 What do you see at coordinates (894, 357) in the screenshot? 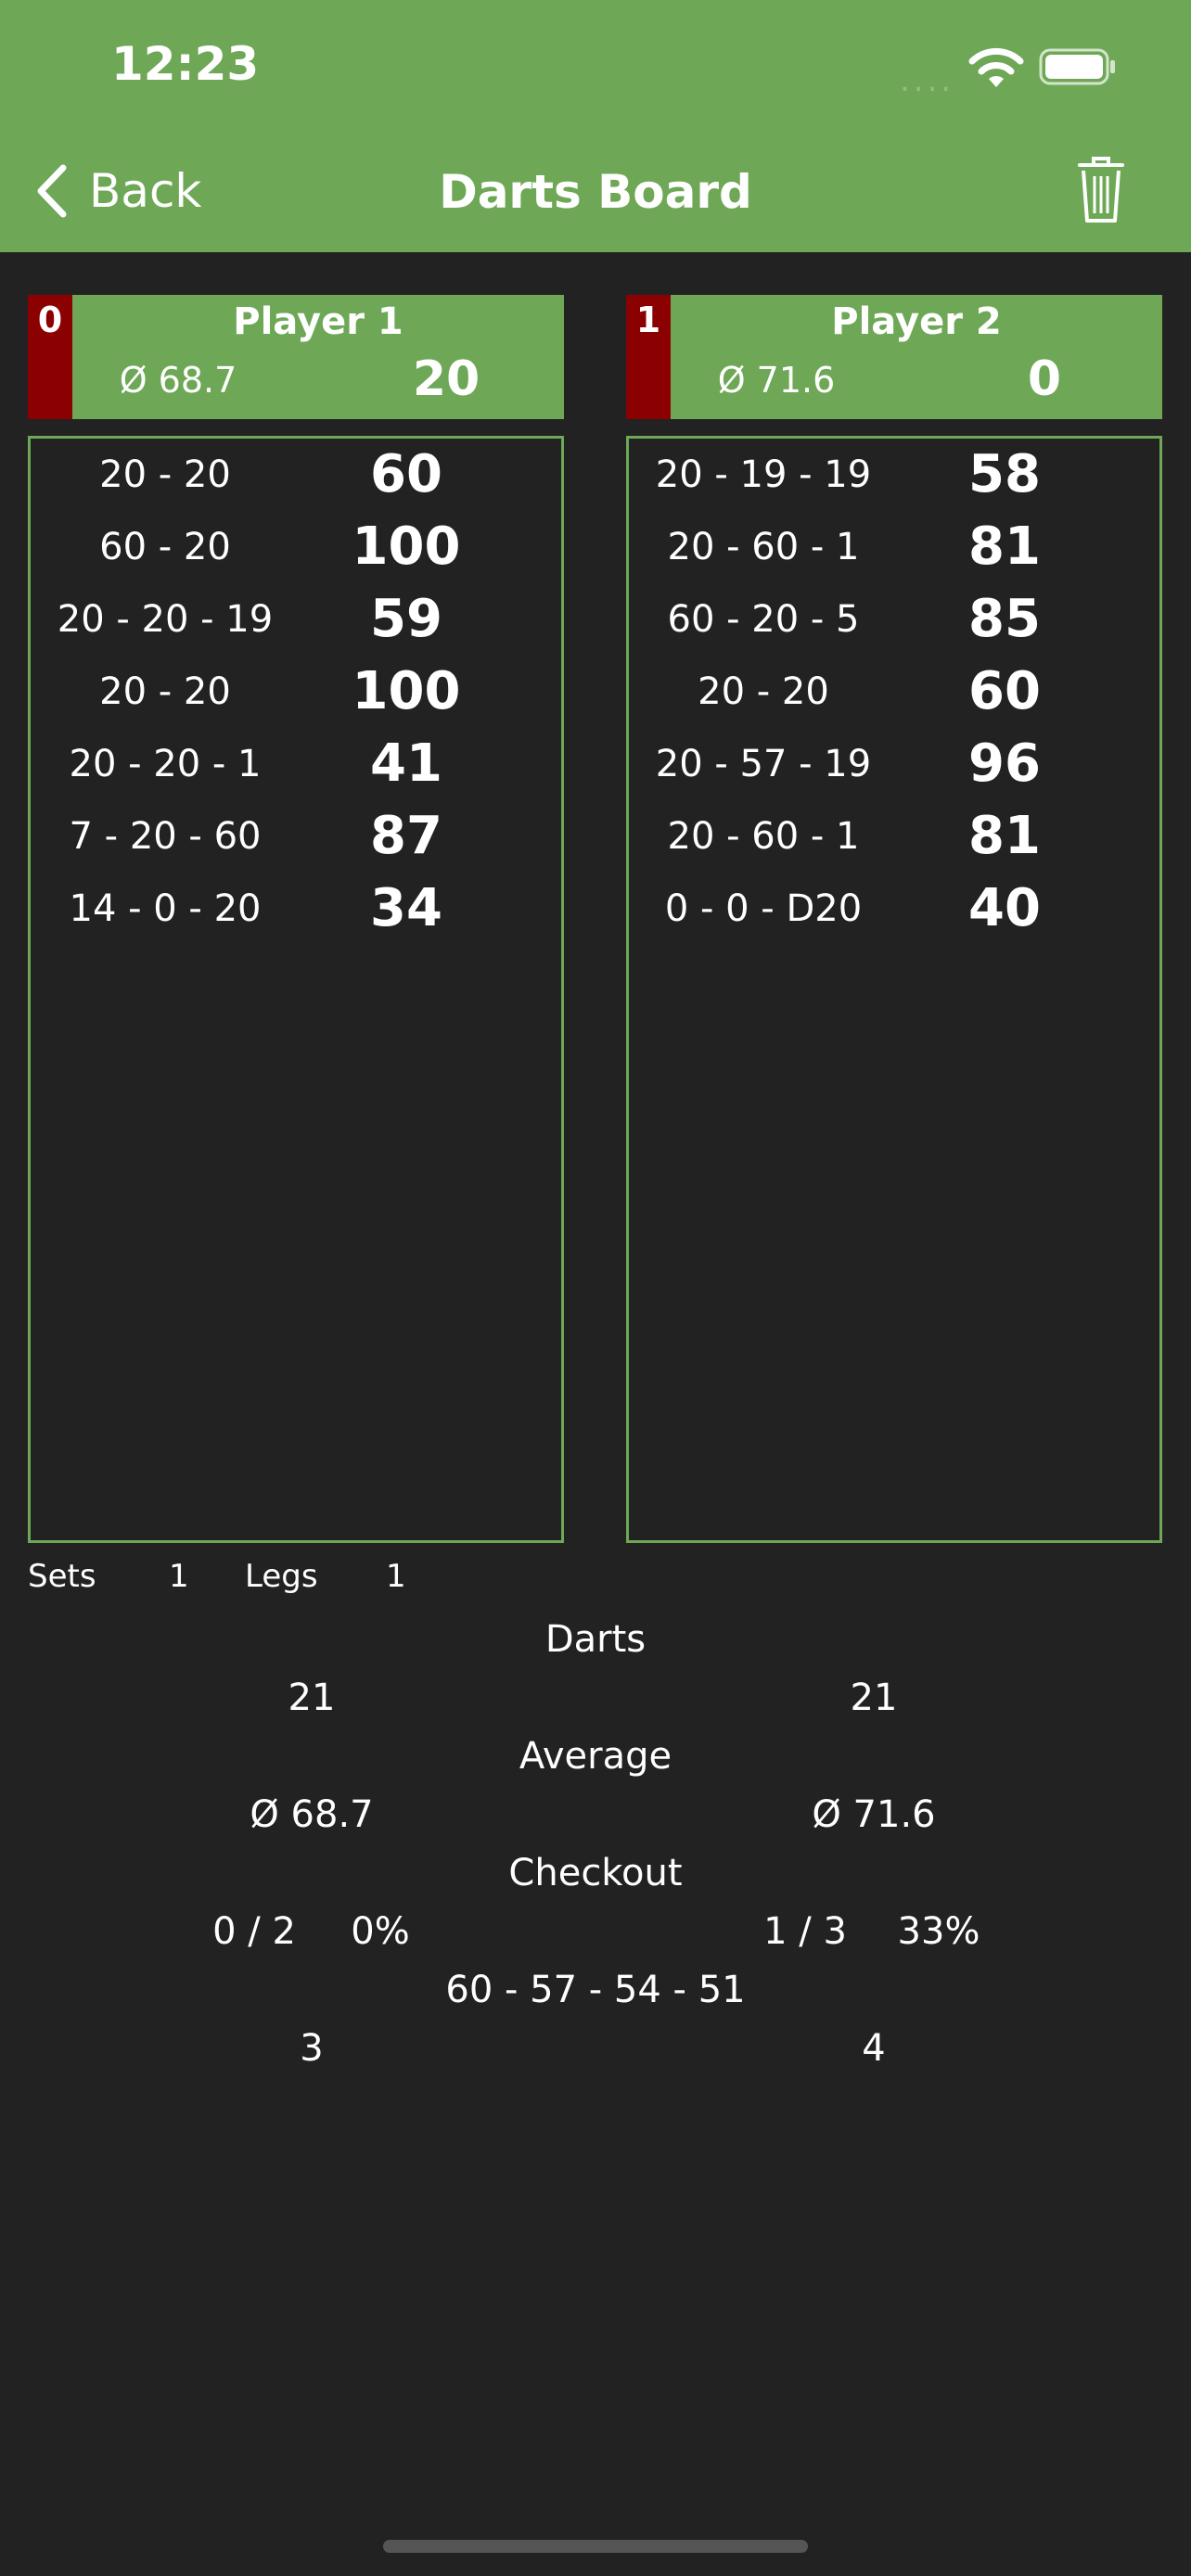
I see `player-2-card: 1 Player 2 Ø 71.6 0` at bounding box center [894, 357].